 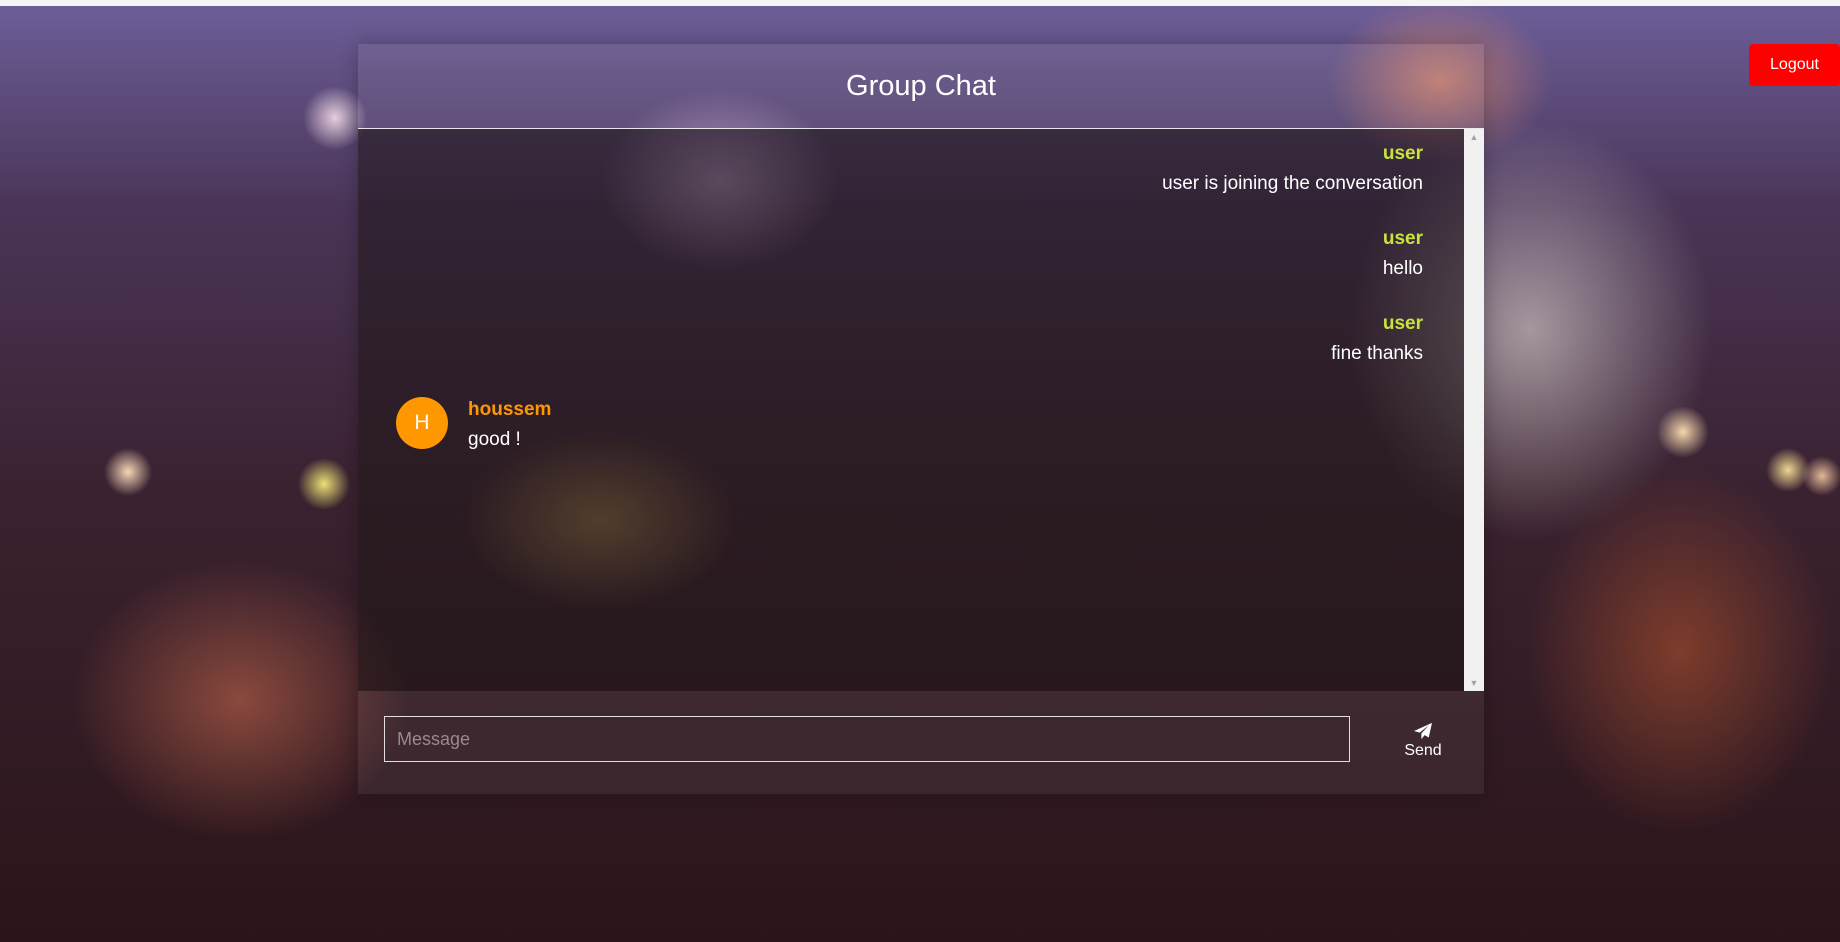 What do you see at coordinates (920, 3) in the screenshot?
I see `top-strip` at bounding box center [920, 3].